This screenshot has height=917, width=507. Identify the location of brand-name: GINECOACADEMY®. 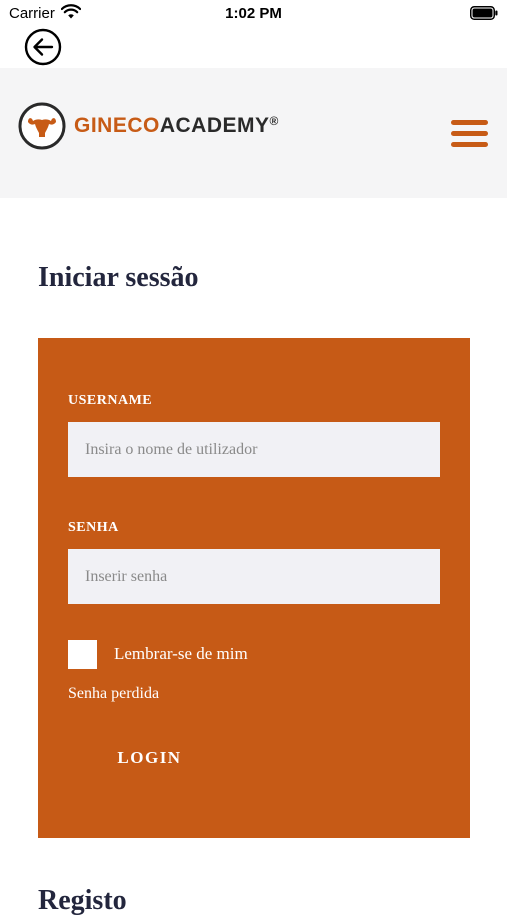
(176, 126).